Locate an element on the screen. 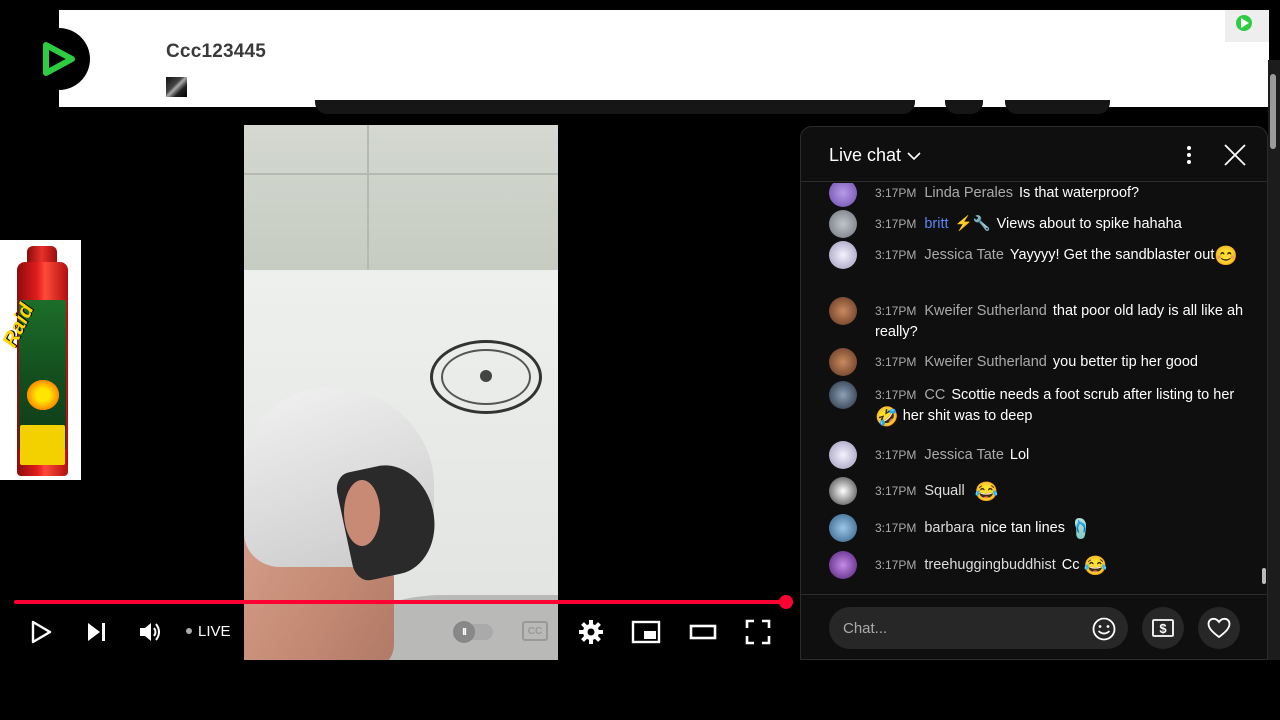 The width and height of the screenshot is (1280, 720). smiley-icon is located at coordinates (1104, 629).